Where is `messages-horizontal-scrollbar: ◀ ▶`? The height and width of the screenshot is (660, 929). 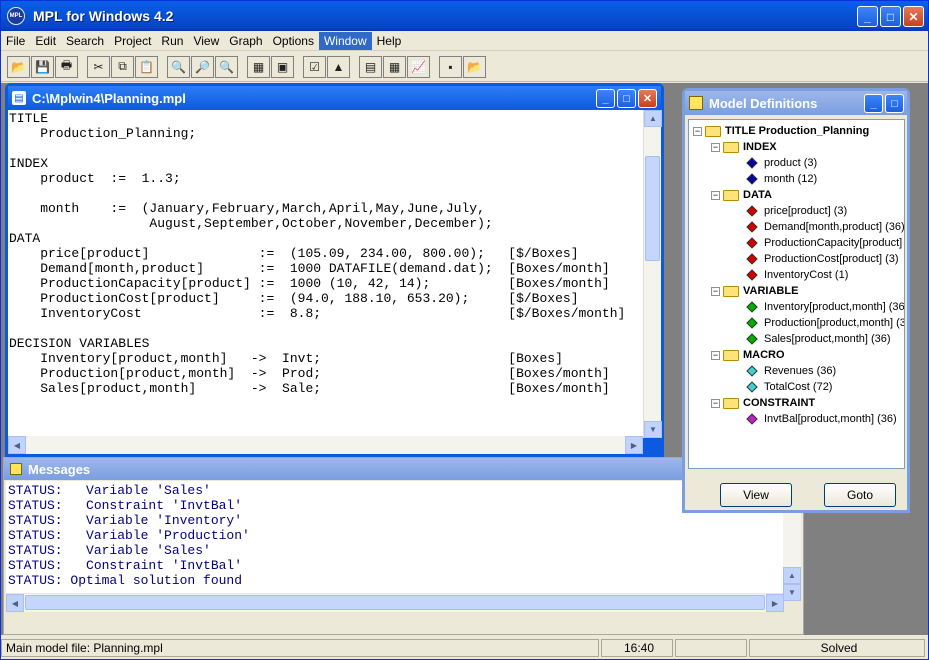
messages-horizontal-scrollbar: ◀ ▶ is located at coordinates (395, 603).